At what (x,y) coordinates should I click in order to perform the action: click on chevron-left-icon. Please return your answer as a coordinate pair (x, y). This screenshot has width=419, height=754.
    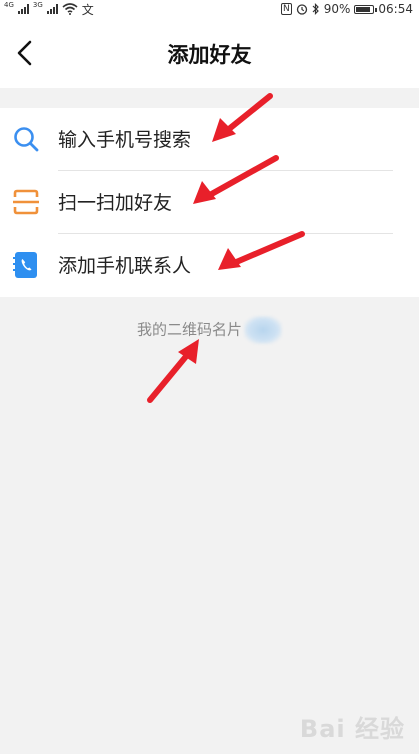
    Looking at the image, I should click on (25, 53).